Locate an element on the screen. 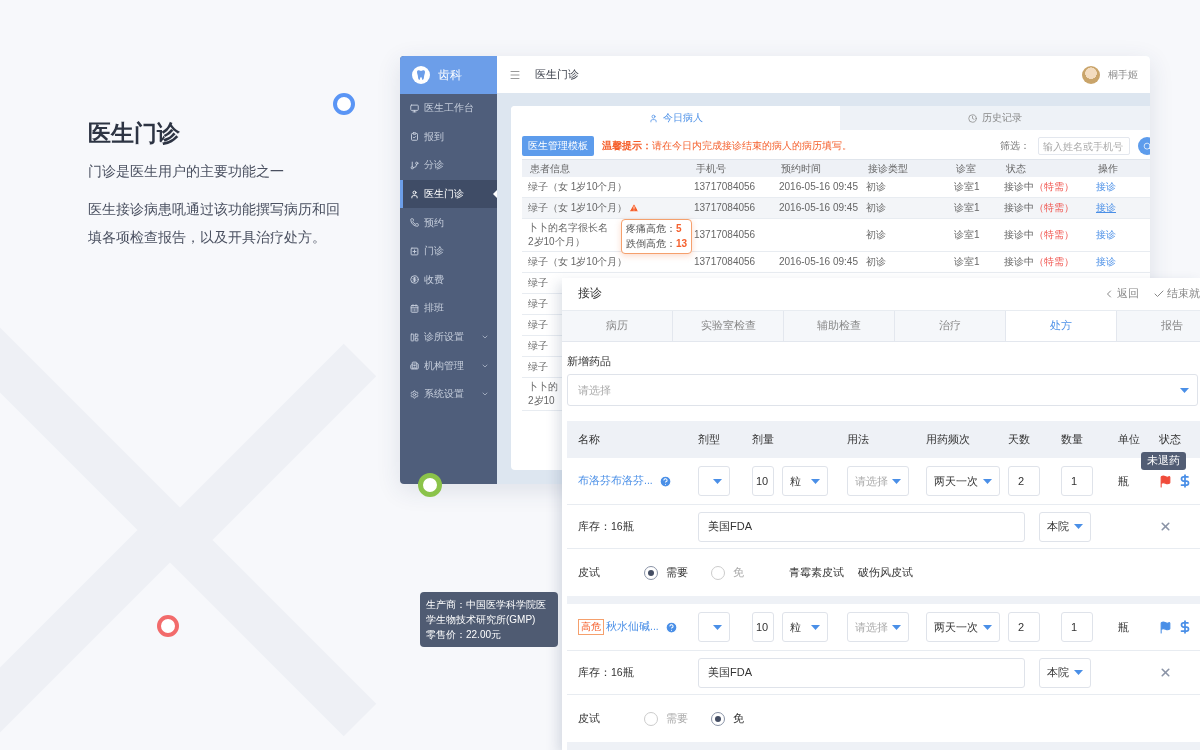 This screenshot has width=1200, height=750. test-name: 青霉素皮试 is located at coordinates (816, 572).